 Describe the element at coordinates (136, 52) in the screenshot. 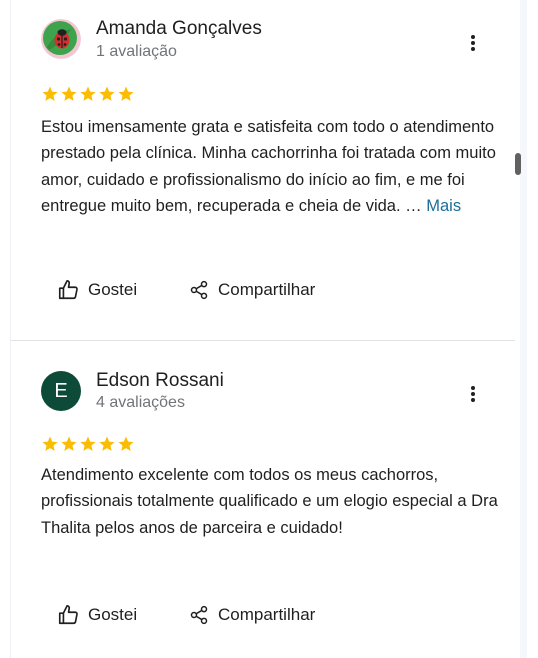

I see `reviewer-review-count: 1 avaliação` at that location.